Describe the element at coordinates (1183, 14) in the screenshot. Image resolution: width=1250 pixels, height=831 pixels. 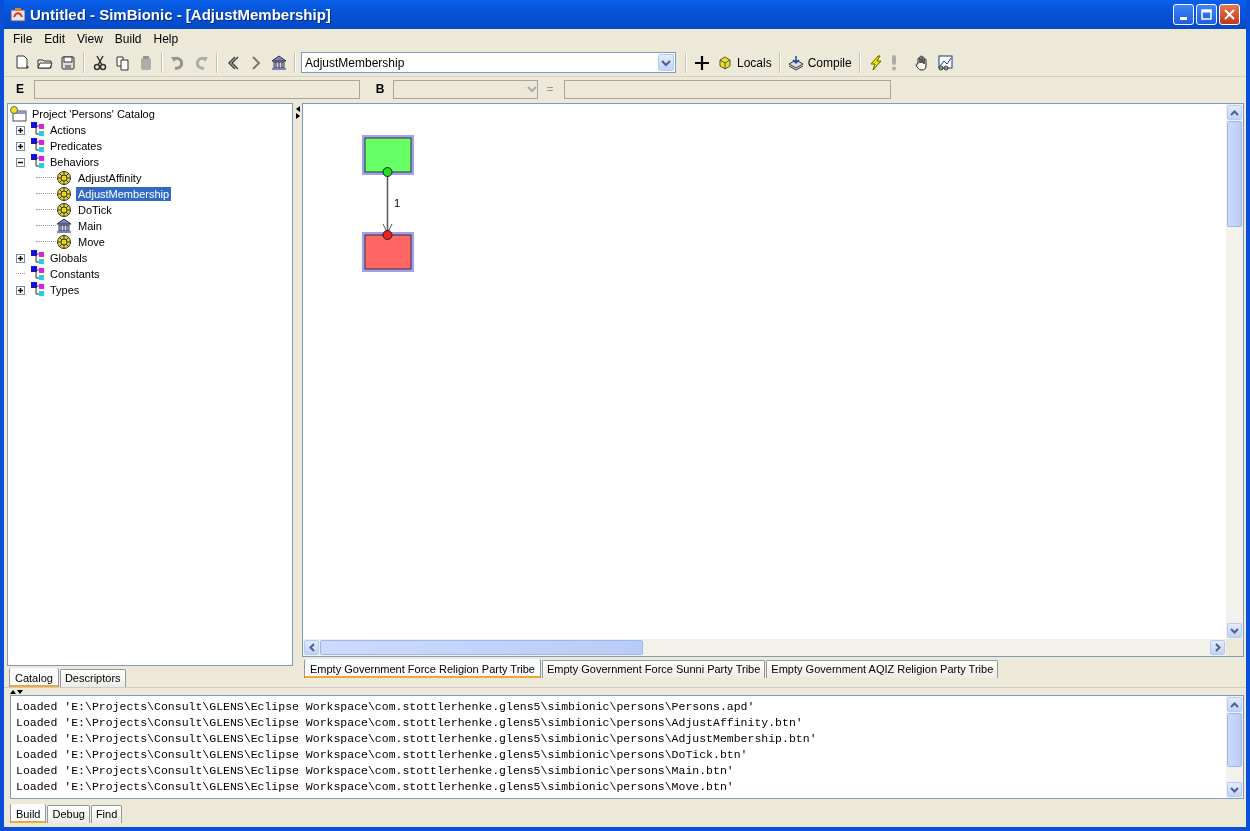
I see `minimize-button` at that location.